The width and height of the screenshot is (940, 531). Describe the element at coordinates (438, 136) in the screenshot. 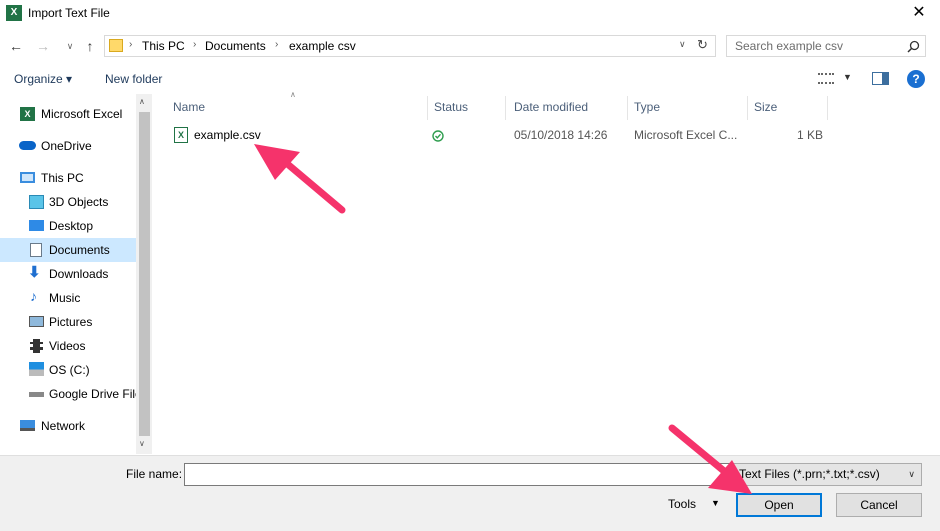

I see `sync-status-check-icon` at that location.